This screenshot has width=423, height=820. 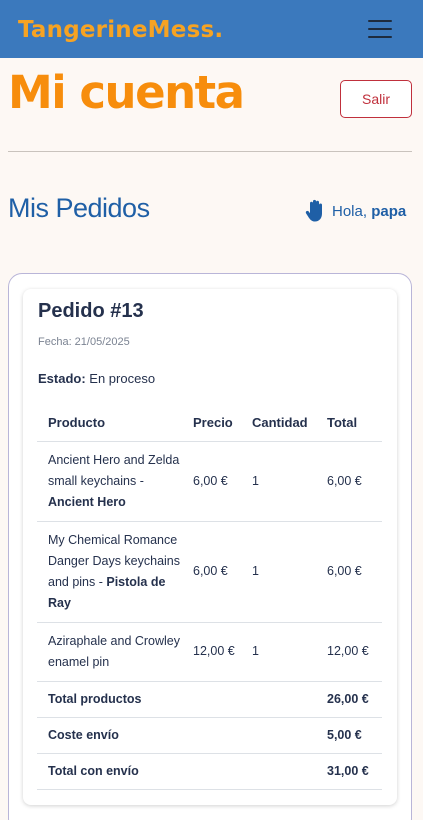 I want to click on grand-total-label: Total con envío, so click(x=176, y=771).